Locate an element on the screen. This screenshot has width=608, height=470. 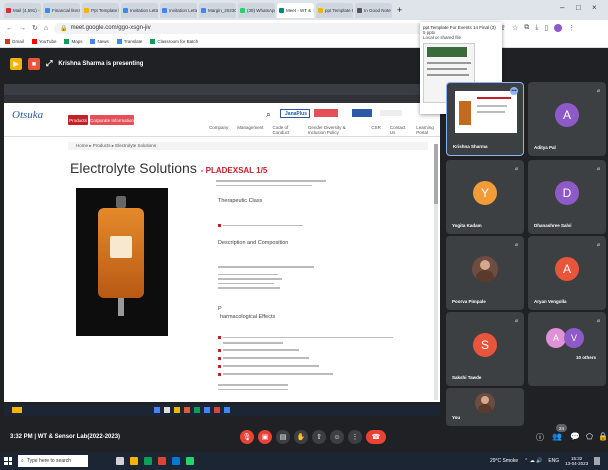
minimize-icon: – is located at coordinates (562, 7).